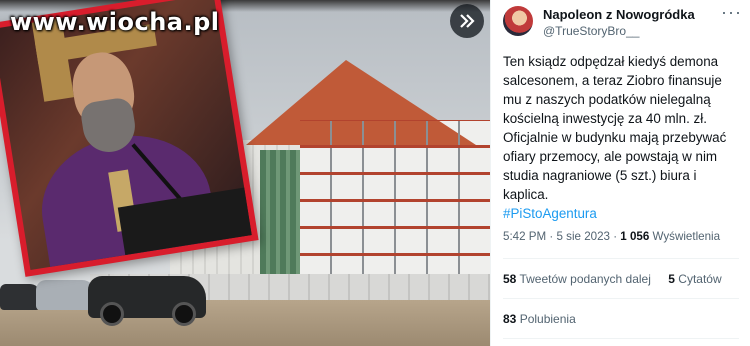 The image size is (750, 346). What do you see at coordinates (395, 200) in the screenshot?
I see `scaffolding` at bounding box center [395, 200].